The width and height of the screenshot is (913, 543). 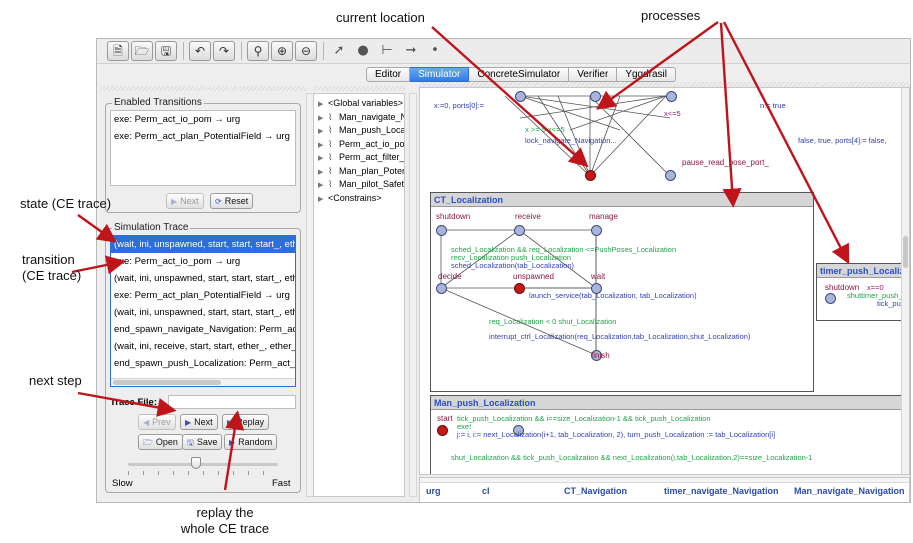 I want to click on arrow-current-location, so click(x=510, y=97).